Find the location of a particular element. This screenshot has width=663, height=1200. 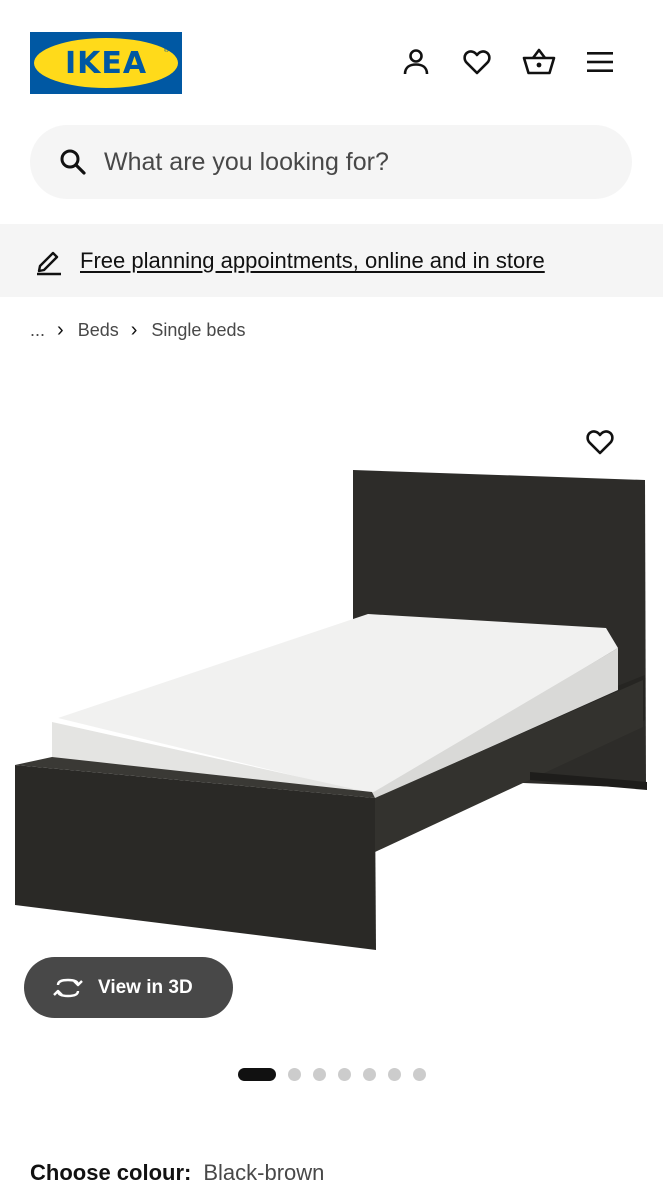

ikea-logo: IKEA ® is located at coordinates (106, 63).